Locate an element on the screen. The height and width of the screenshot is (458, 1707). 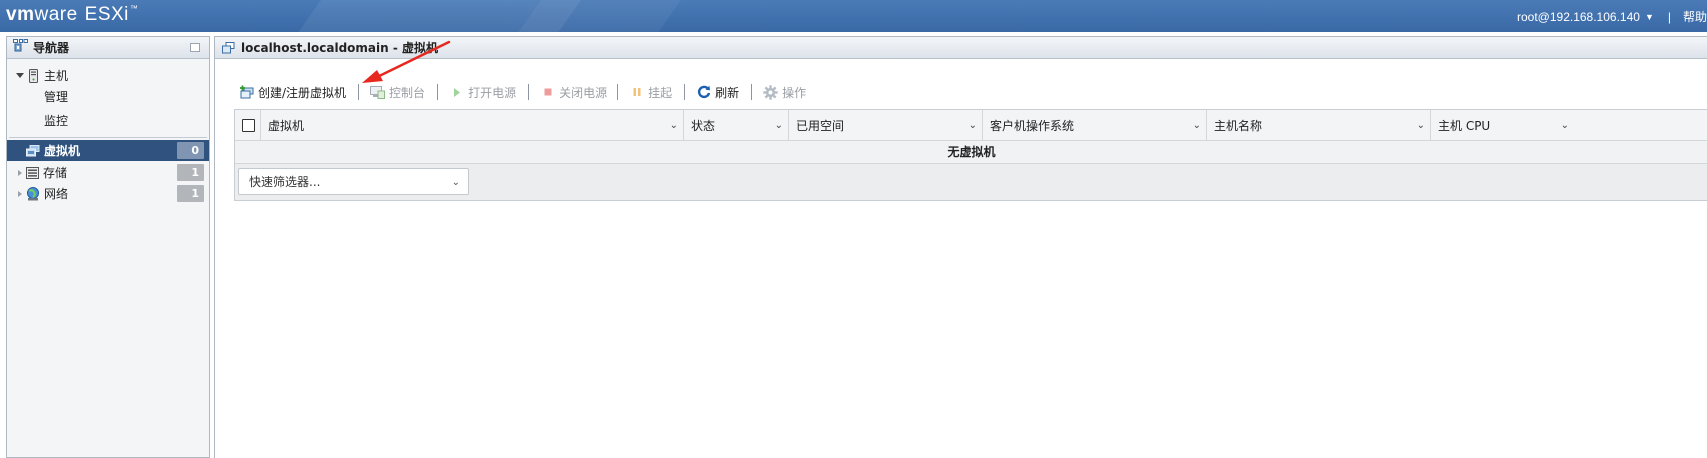
column-header-guest-os: 客户机操作系统 ⌄ is located at coordinates (1095, 125).